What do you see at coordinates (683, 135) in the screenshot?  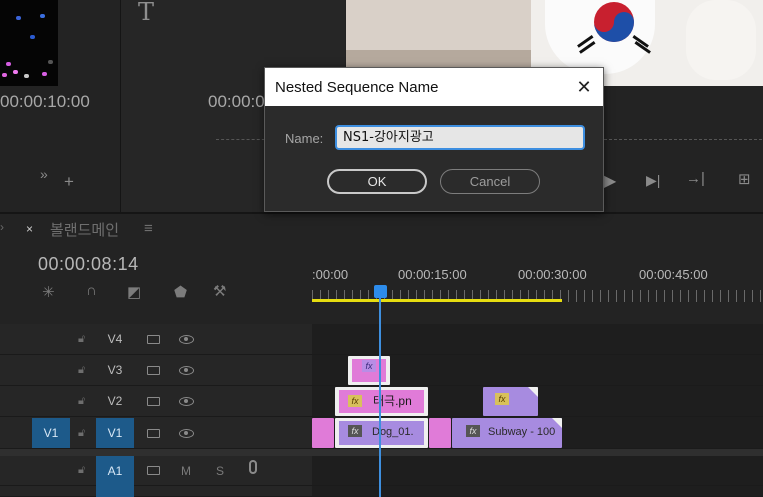 I see `program-ruler` at bounding box center [683, 135].